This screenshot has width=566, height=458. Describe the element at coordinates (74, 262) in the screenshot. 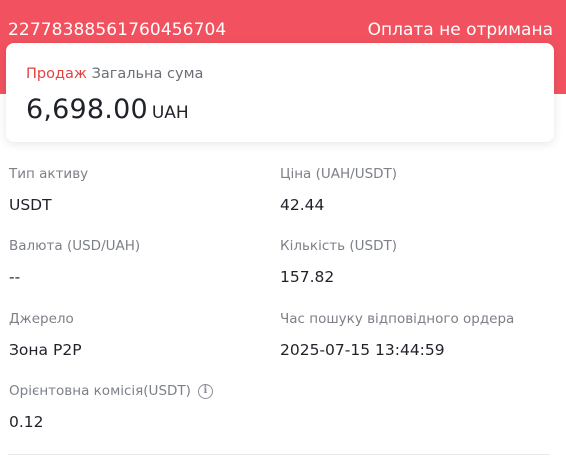

I see `fiat-field: Валюта (USD/UAH) --` at that location.